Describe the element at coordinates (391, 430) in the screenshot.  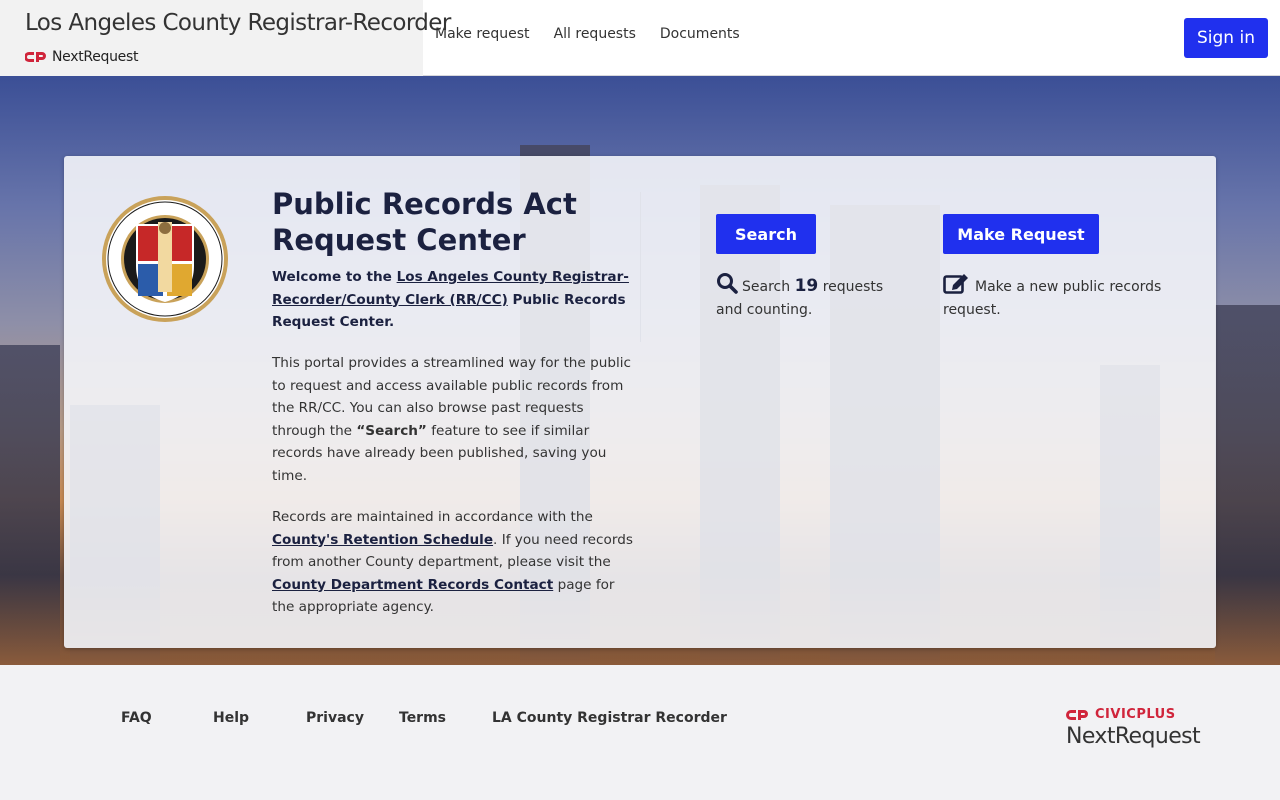
I see `para1-search-word: “Search”` at that location.